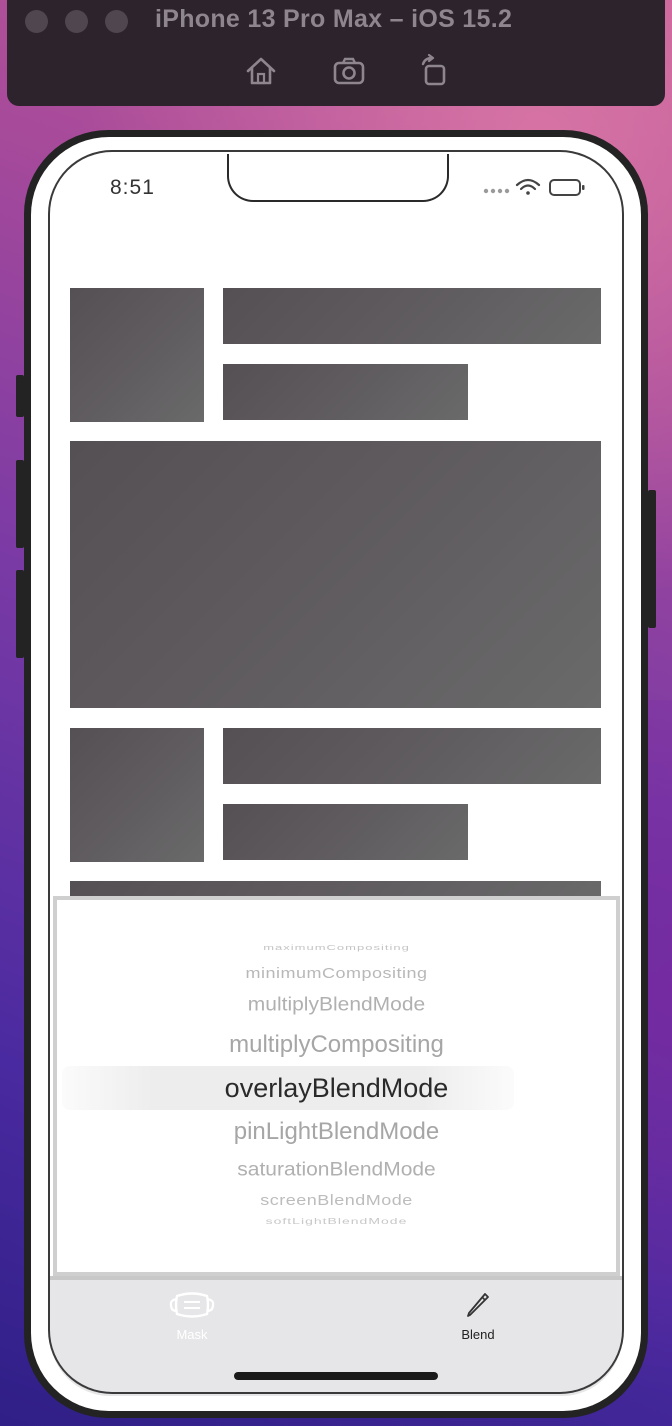 This screenshot has width=672, height=1426. What do you see at coordinates (192, 1305) in the screenshot?
I see `face-mask-icon` at bounding box center [192, 1305].